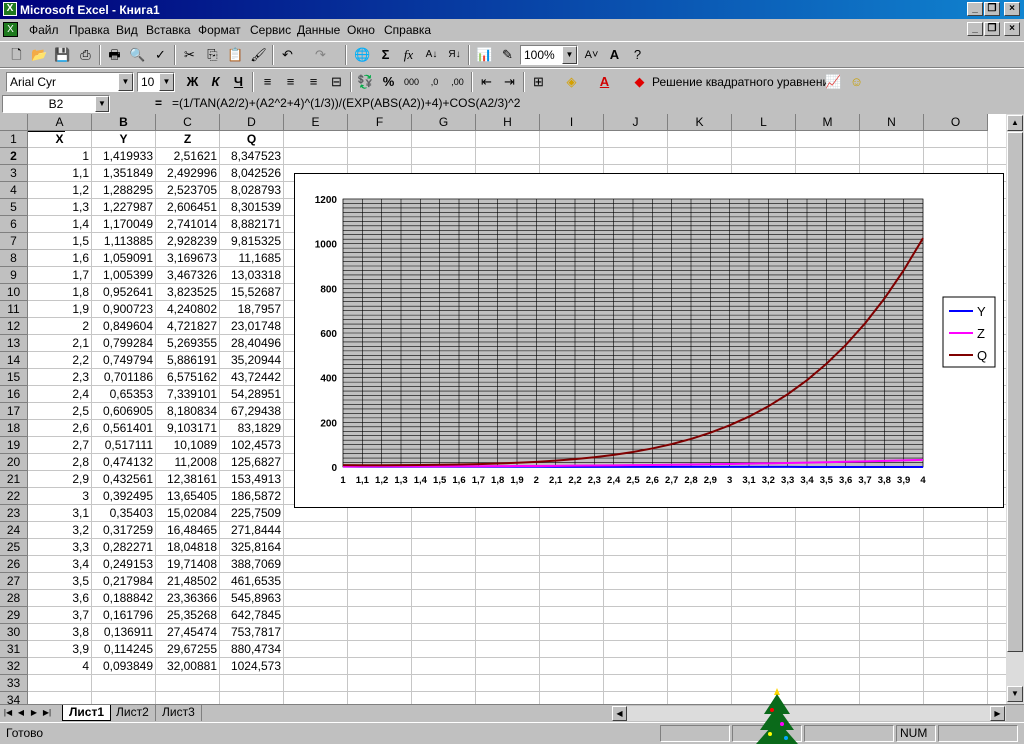 Image resolution: width=1024 pixels, height=744 pixels. Describe the element at coordinates (187, 207) in the screenshot. I see `table-cell: 2,606451` at that location.